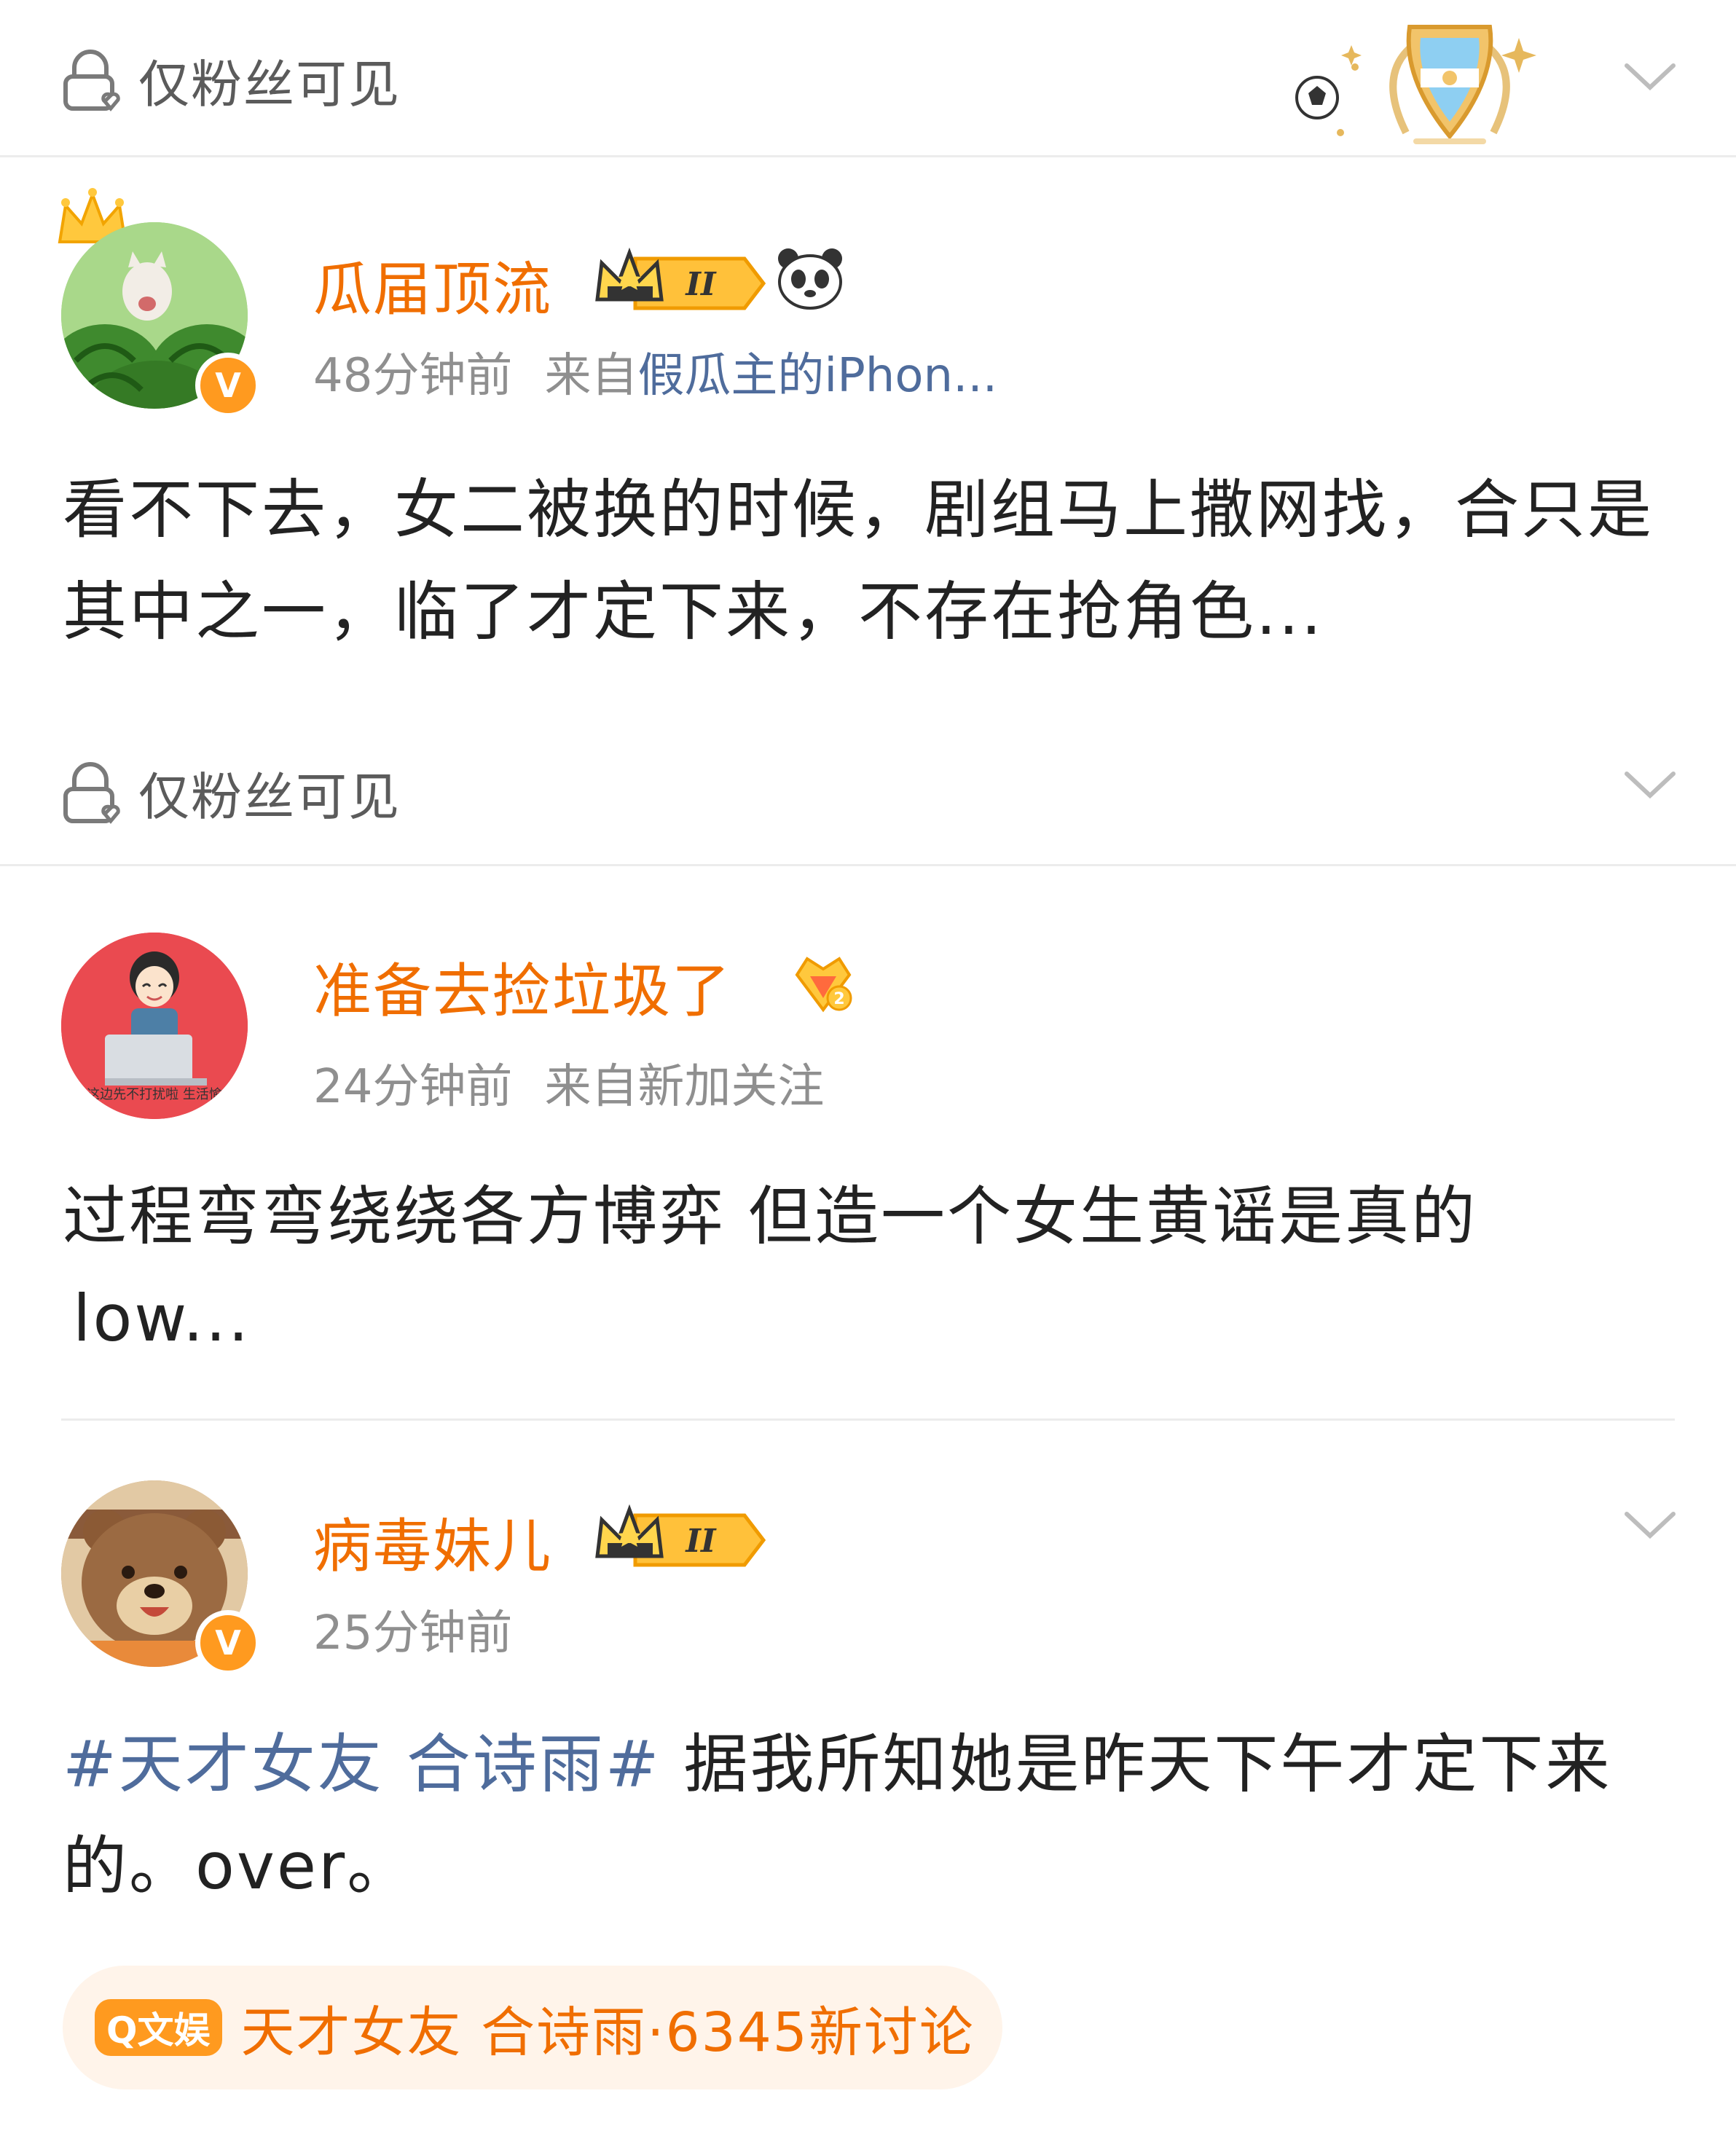 This screenshot has height=2139, width=1736. I want to click on username: 准备去捡垃圾了, so click(522, 986).